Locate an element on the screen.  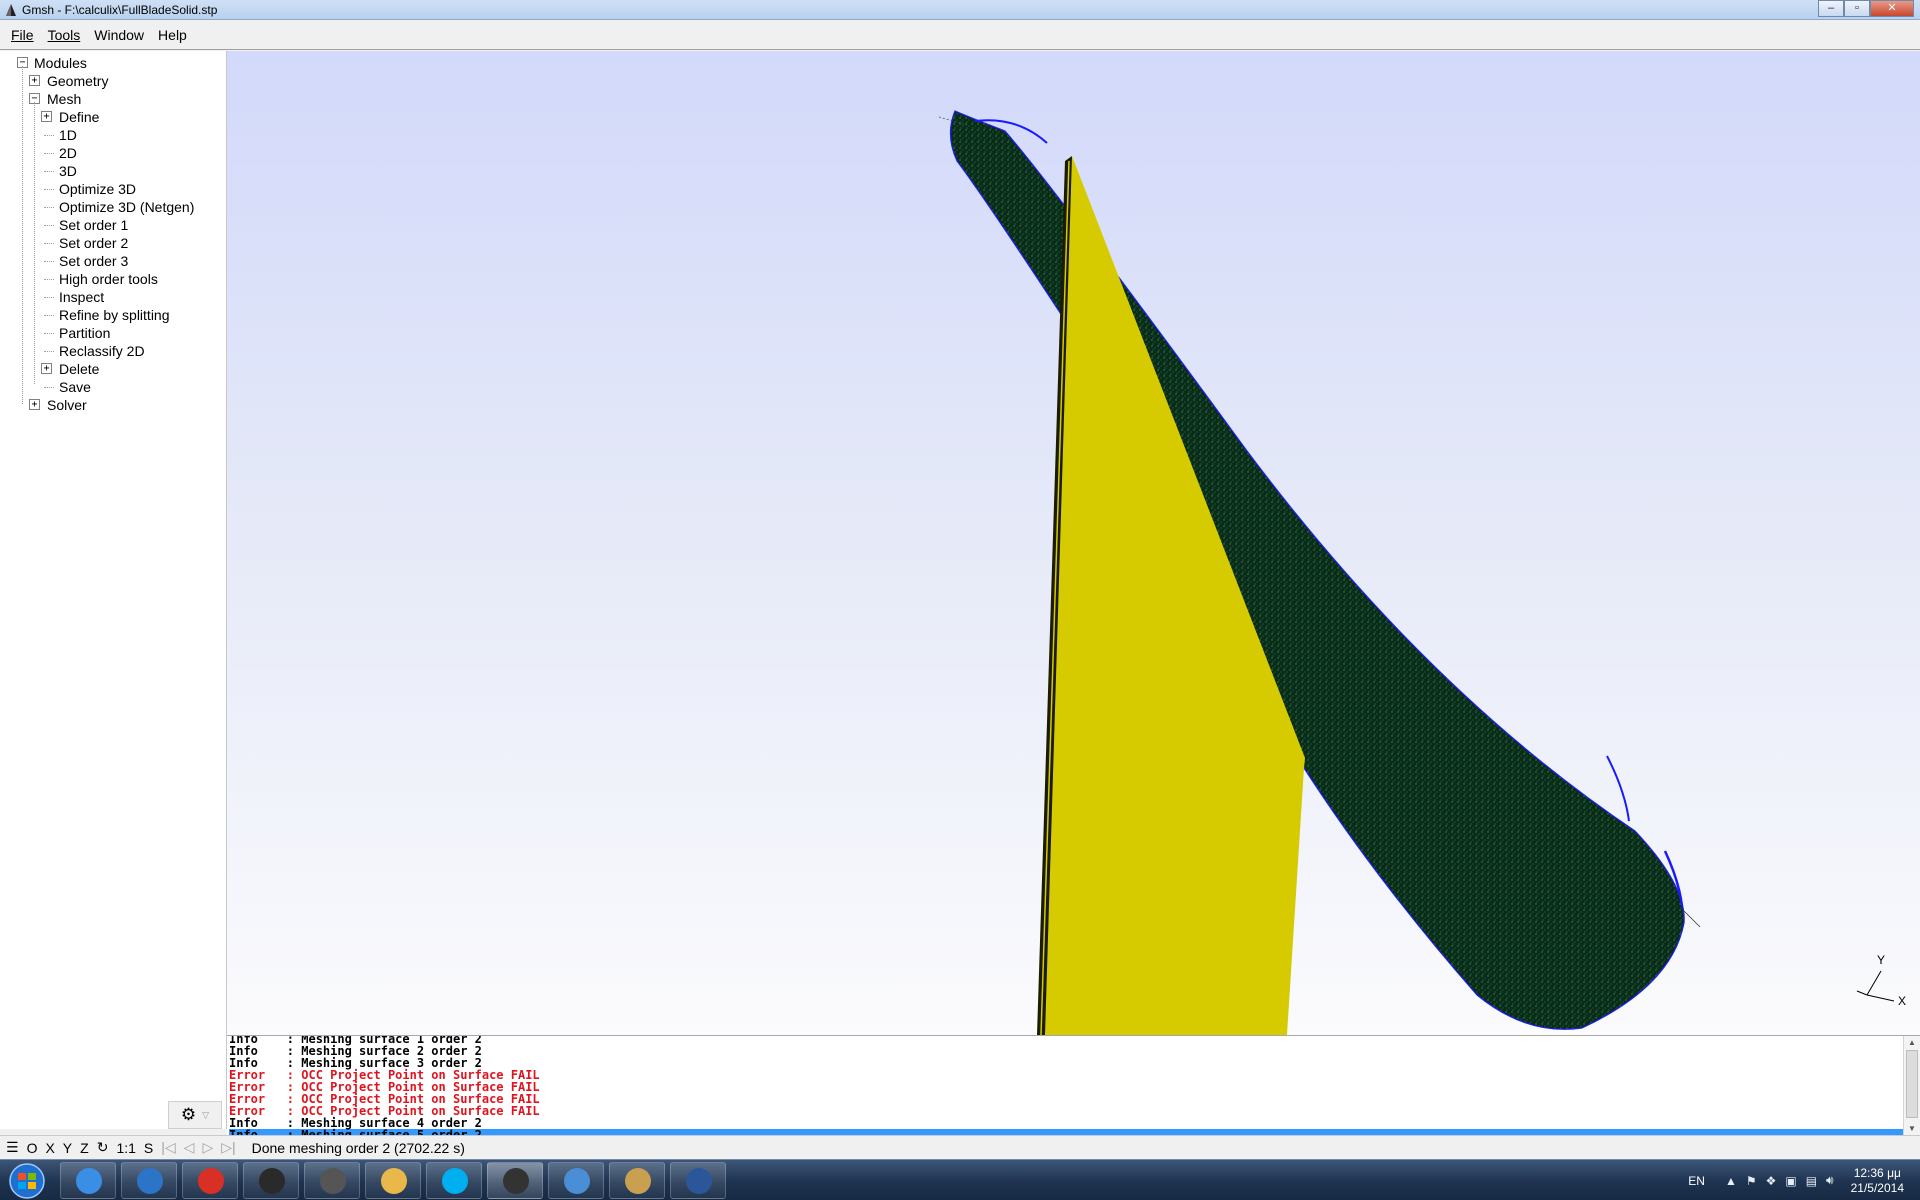
taskbar-archimedes-button is located at coordinates (271, 1180).